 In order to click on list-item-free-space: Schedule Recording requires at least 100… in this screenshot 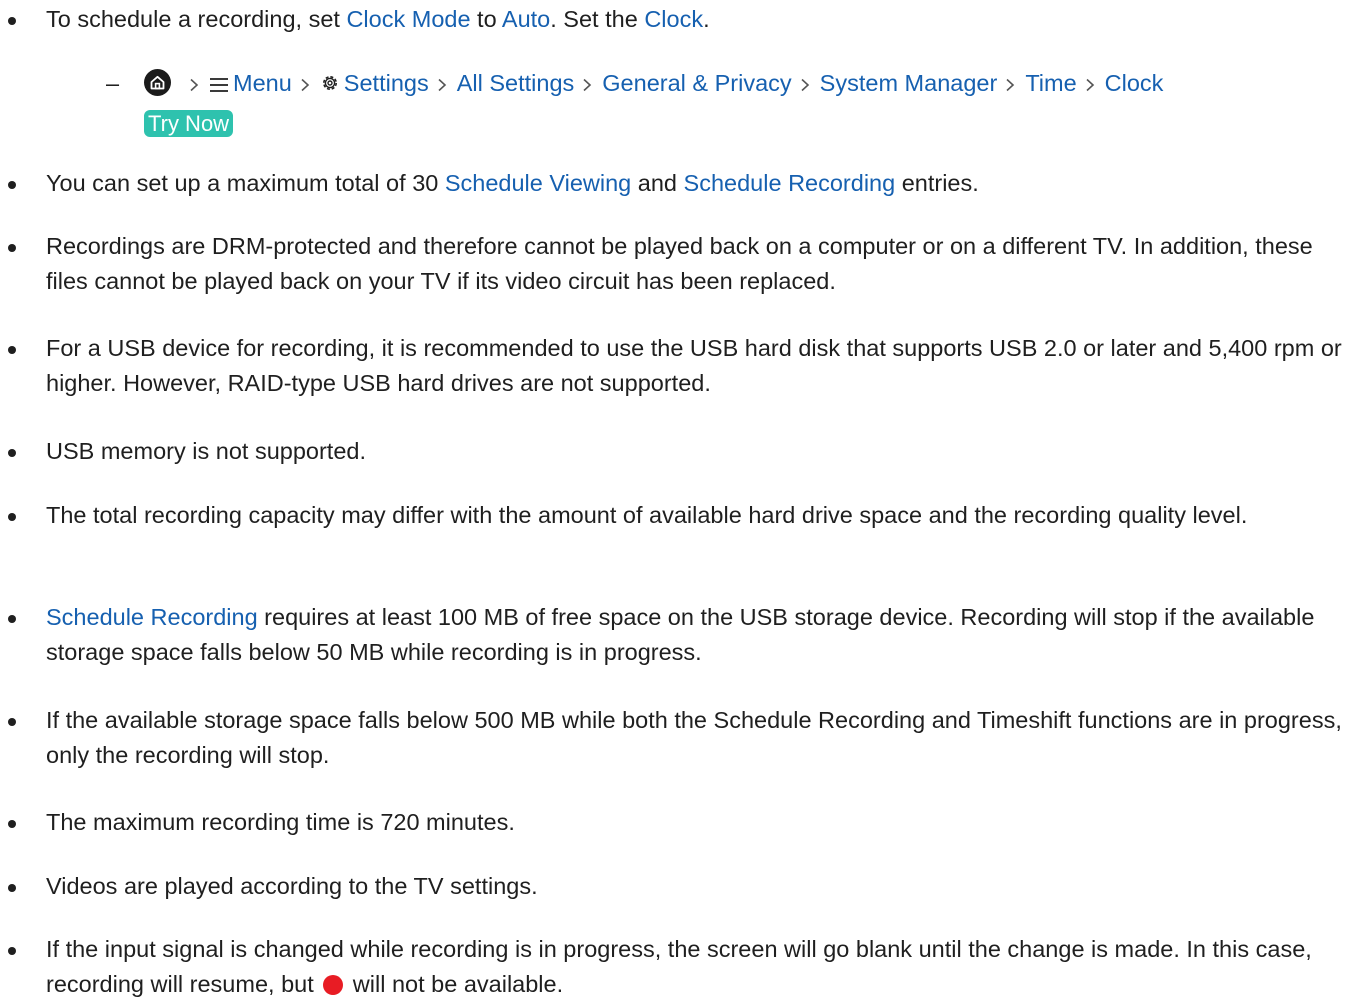, I will do `click(682, 635)`.